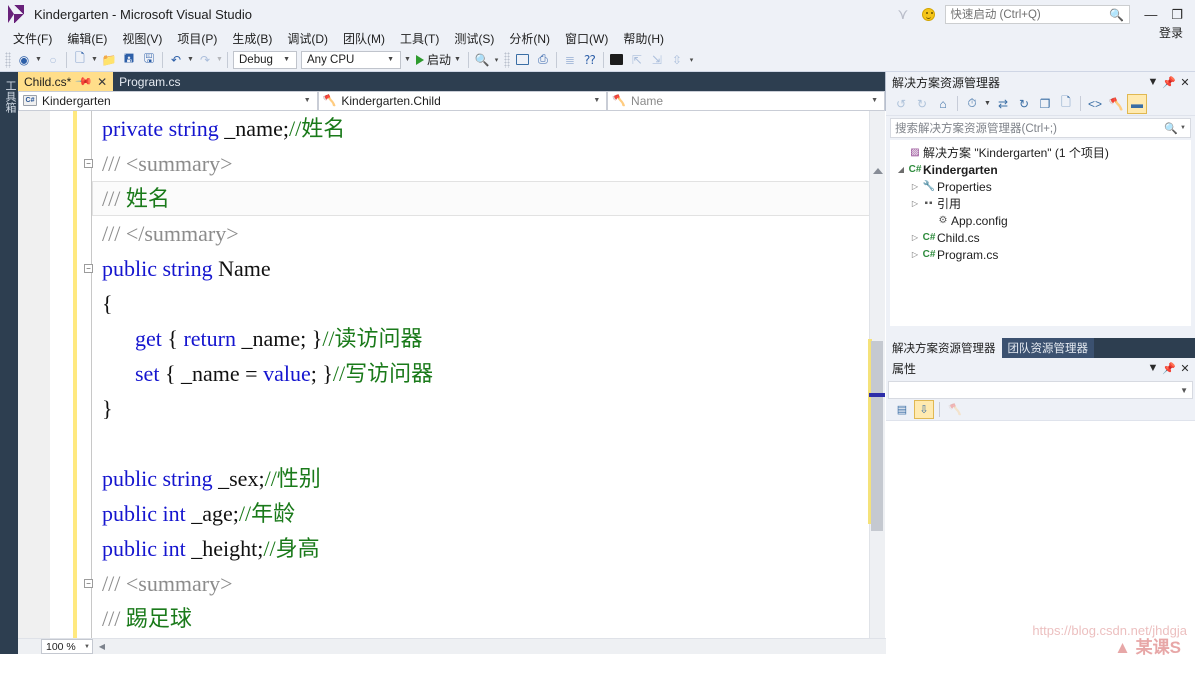 The height and width of the screenshot is (673, 1195). Describe the element at coordinates (1045, 104) in the screenshot. I see `collapse-all-icon: ❐` at that location.